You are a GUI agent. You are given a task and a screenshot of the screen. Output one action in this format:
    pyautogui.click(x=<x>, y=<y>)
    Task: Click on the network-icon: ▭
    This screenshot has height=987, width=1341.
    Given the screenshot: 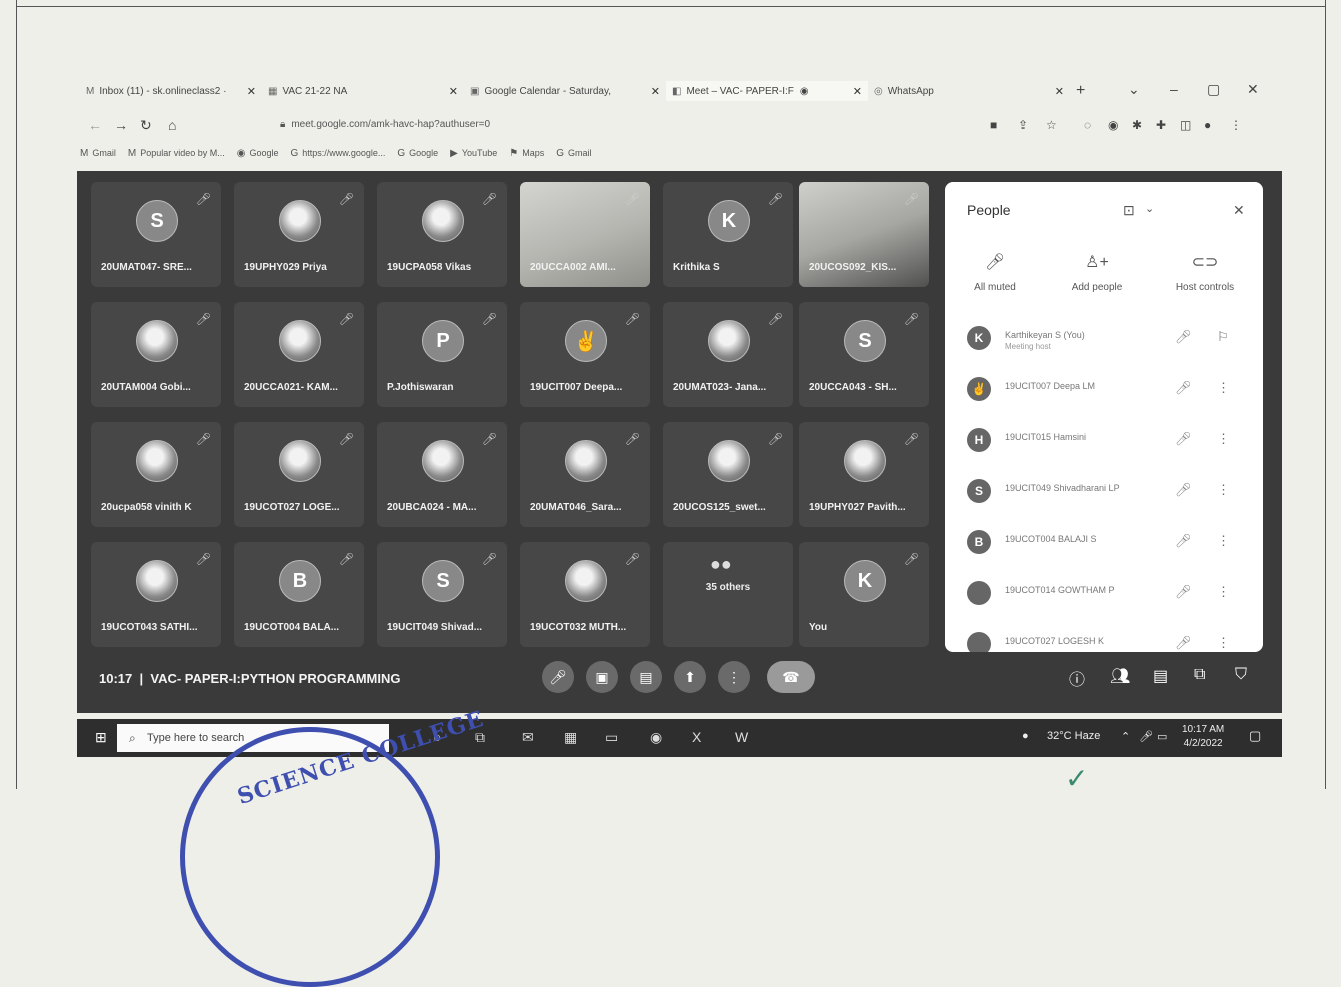 What is the action you would take?
    pyautogui.click(x=1162, y=736)
    